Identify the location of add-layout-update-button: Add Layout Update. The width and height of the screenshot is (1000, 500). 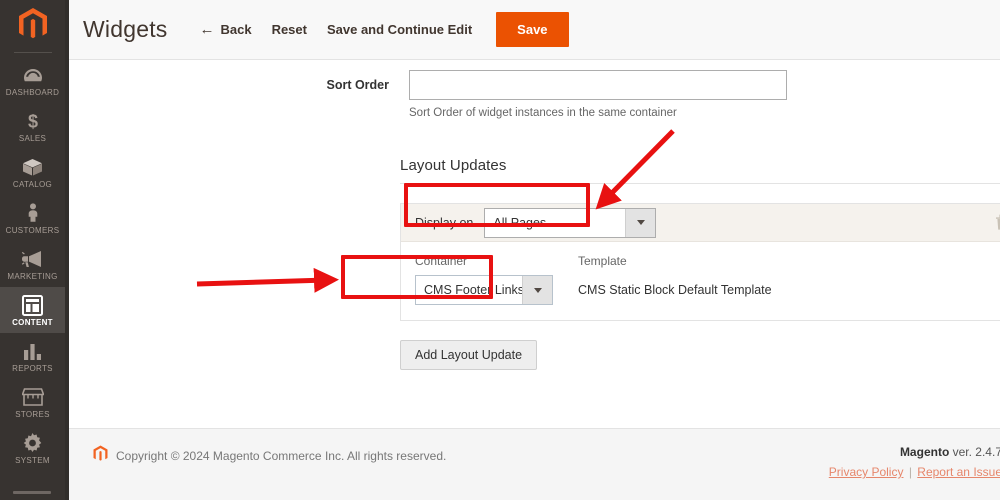
(469, 355).